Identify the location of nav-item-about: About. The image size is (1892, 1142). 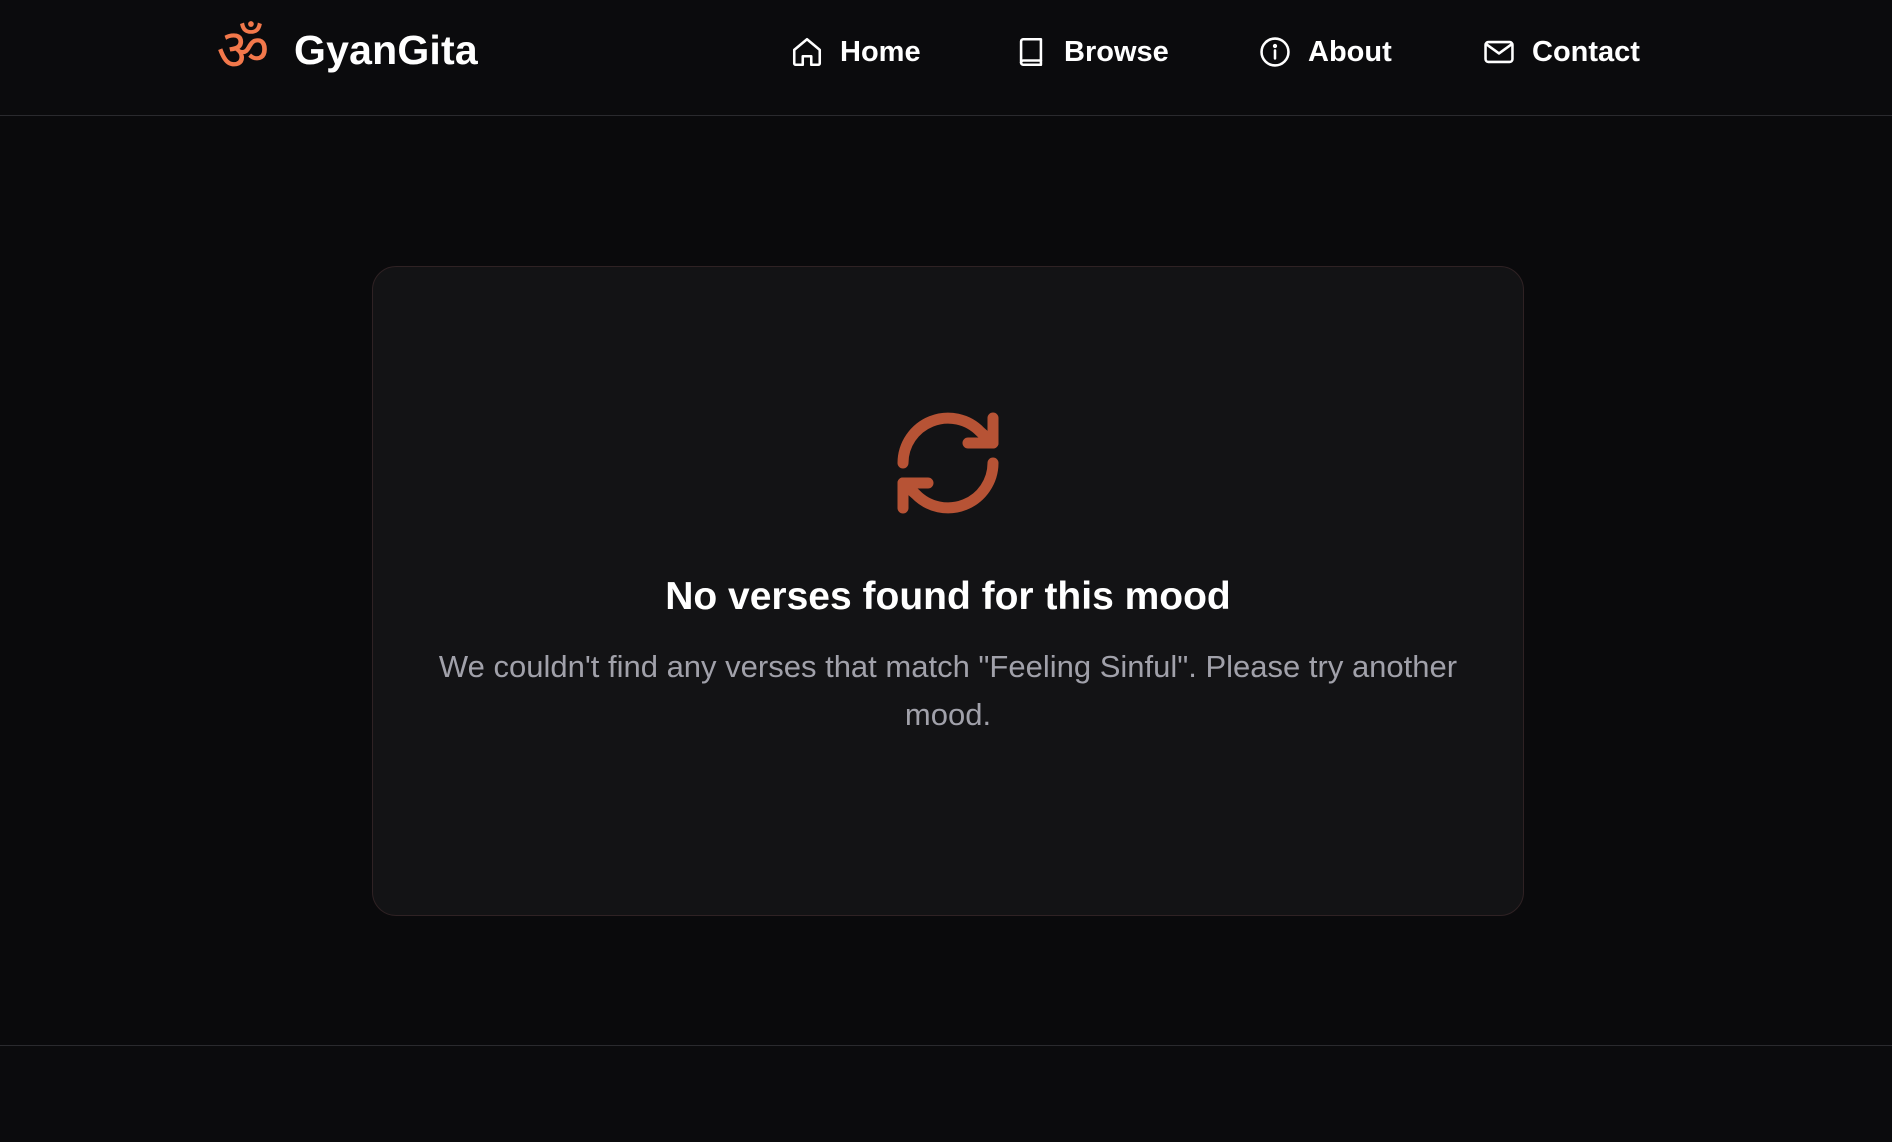
(1325, 52).